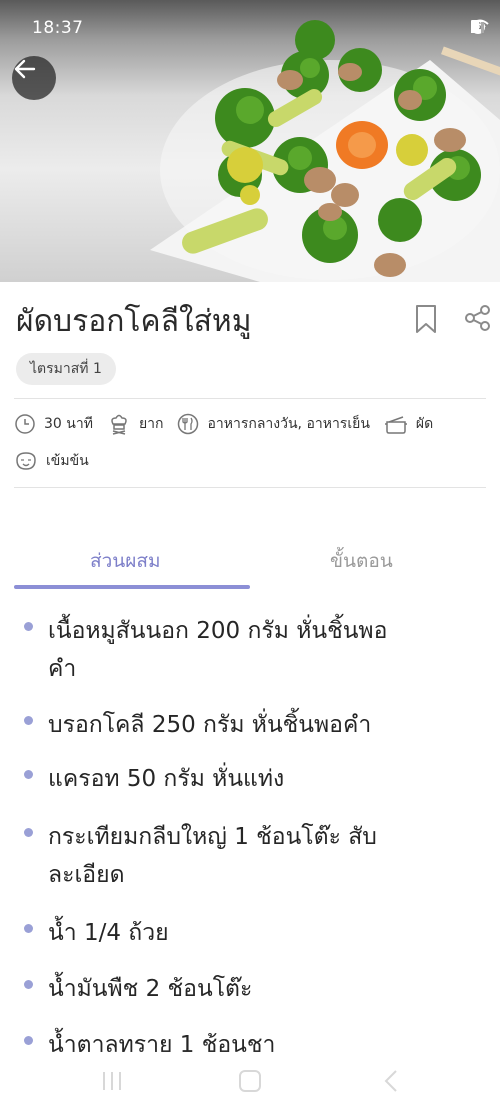 This screenshot has height=1115, width=500. I want to click on ingredient-item: กระเทียมกลีบใหญ่ 1 ช้อนโต๊ะ สับ ละเอียด, so click(258, 856).